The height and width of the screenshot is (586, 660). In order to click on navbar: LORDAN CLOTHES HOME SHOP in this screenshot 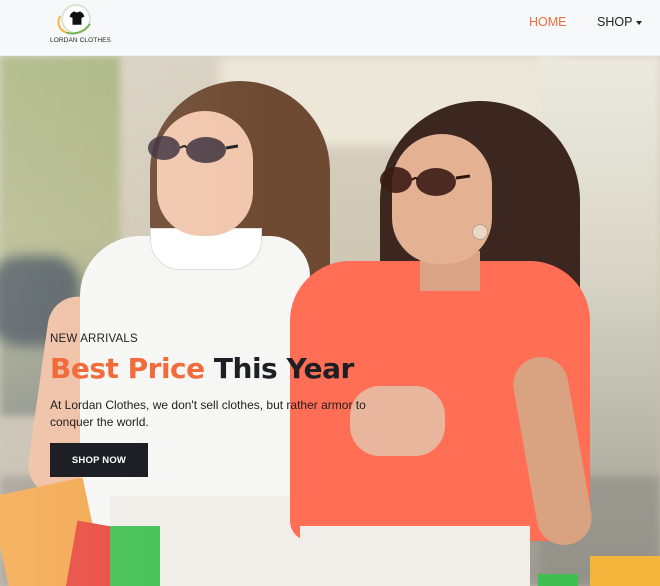, I will do `click(330, 28)`.